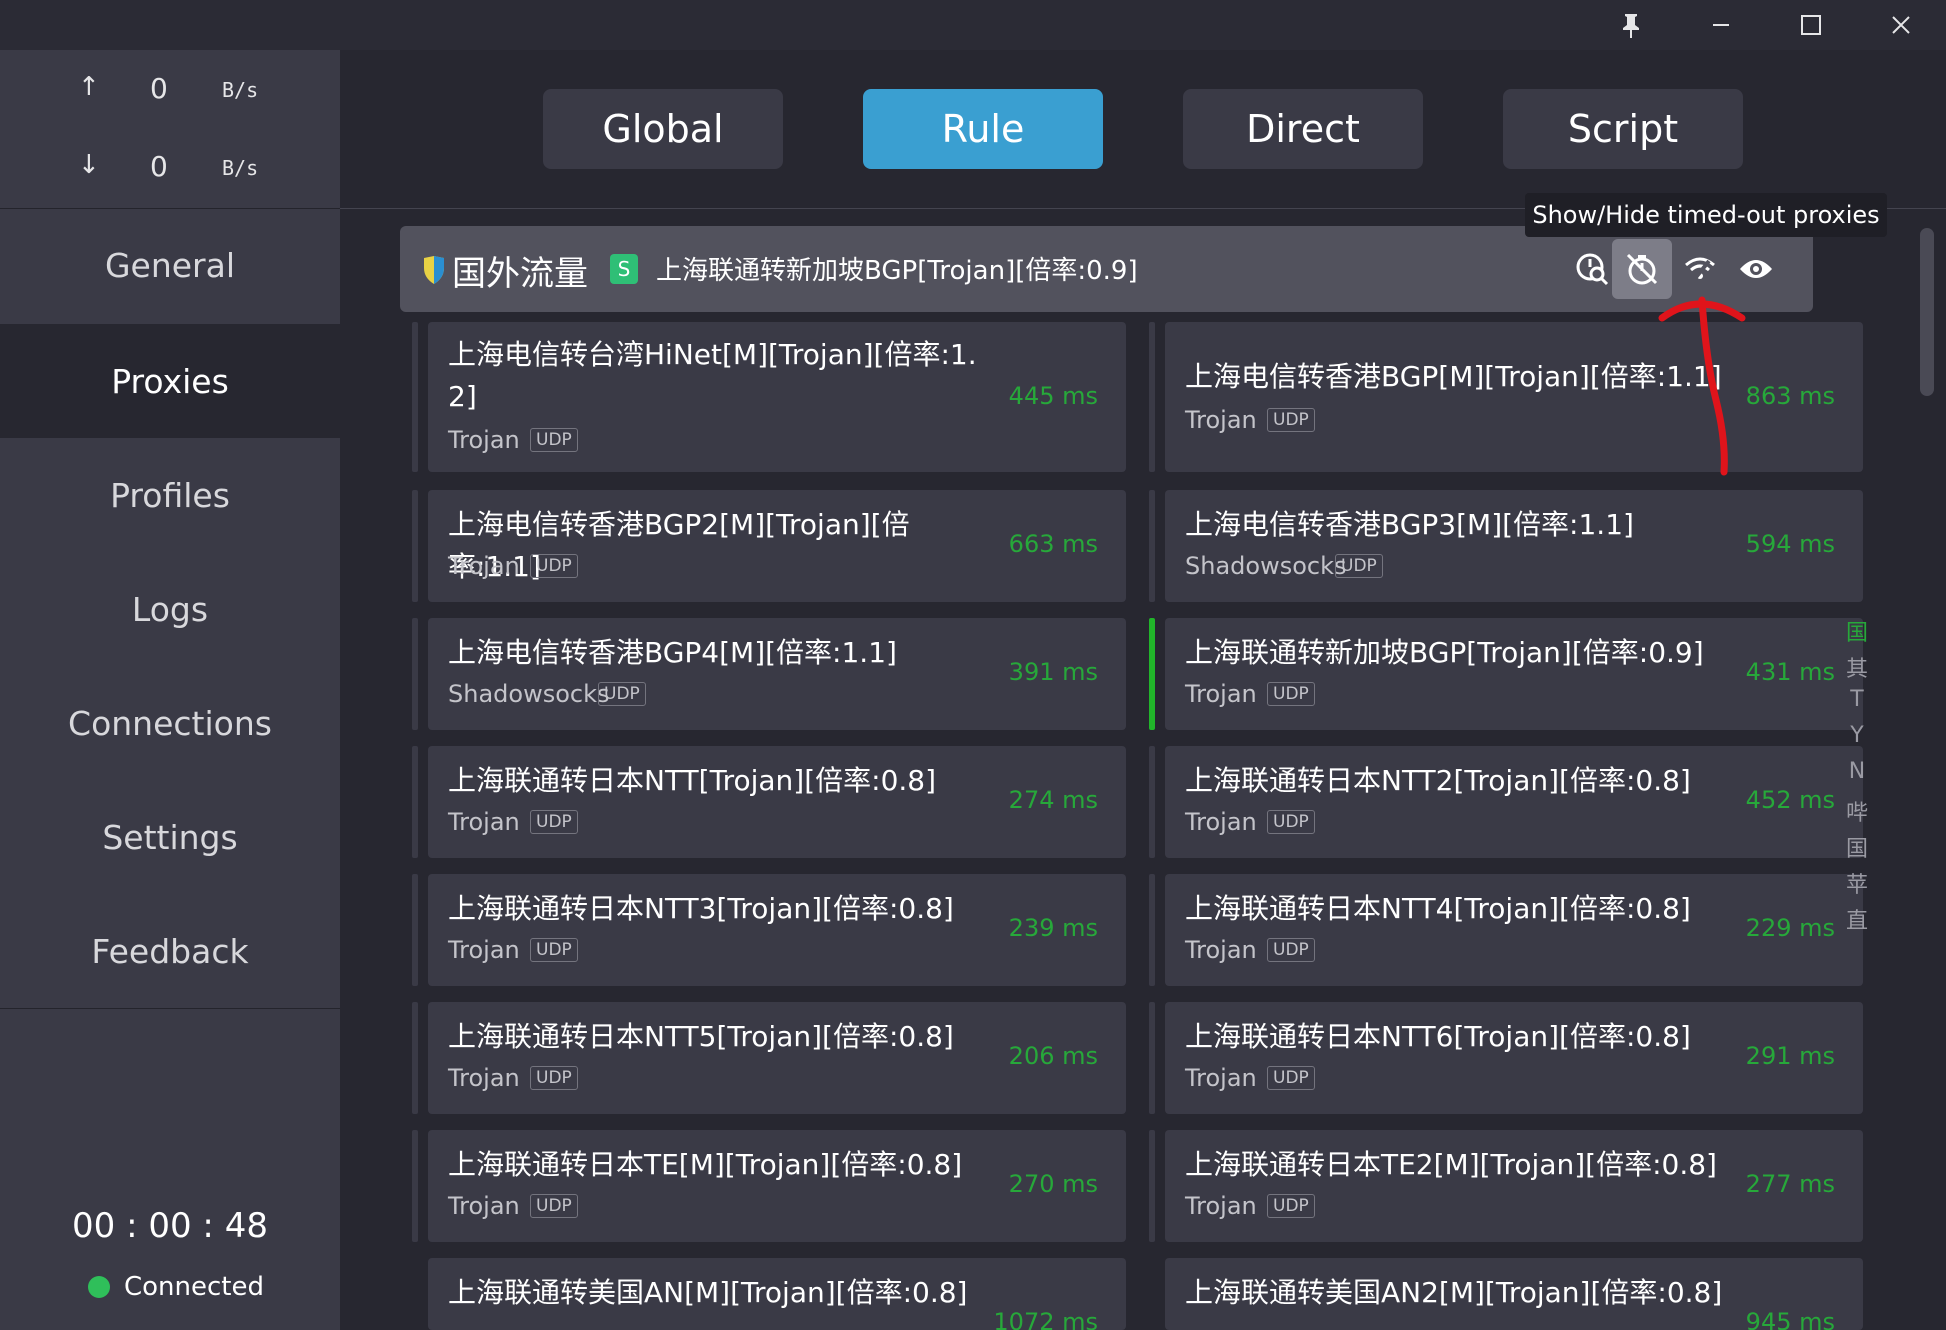 The image size is (1946, 1330). Describe the element at coordinates (1702, 386) in the screenshot. I see `annotation-arrow-icon` at that location.